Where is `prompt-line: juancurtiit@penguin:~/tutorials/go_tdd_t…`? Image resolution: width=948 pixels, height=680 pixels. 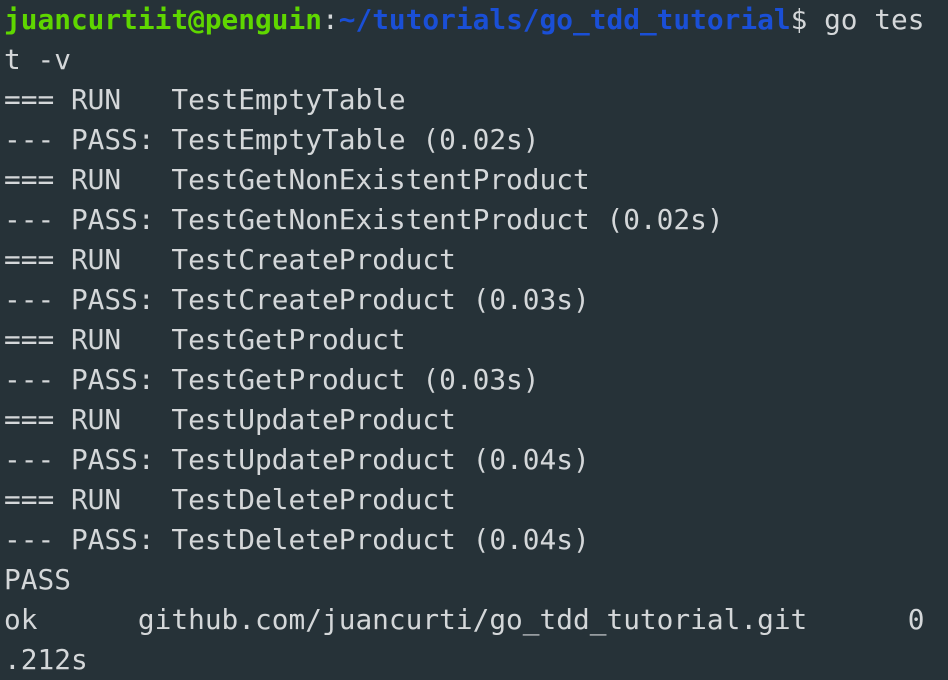
prompt-line: juancurtiit@penguin:~/tutorials/go_tdd_t… is located at coordinates (476, 20).